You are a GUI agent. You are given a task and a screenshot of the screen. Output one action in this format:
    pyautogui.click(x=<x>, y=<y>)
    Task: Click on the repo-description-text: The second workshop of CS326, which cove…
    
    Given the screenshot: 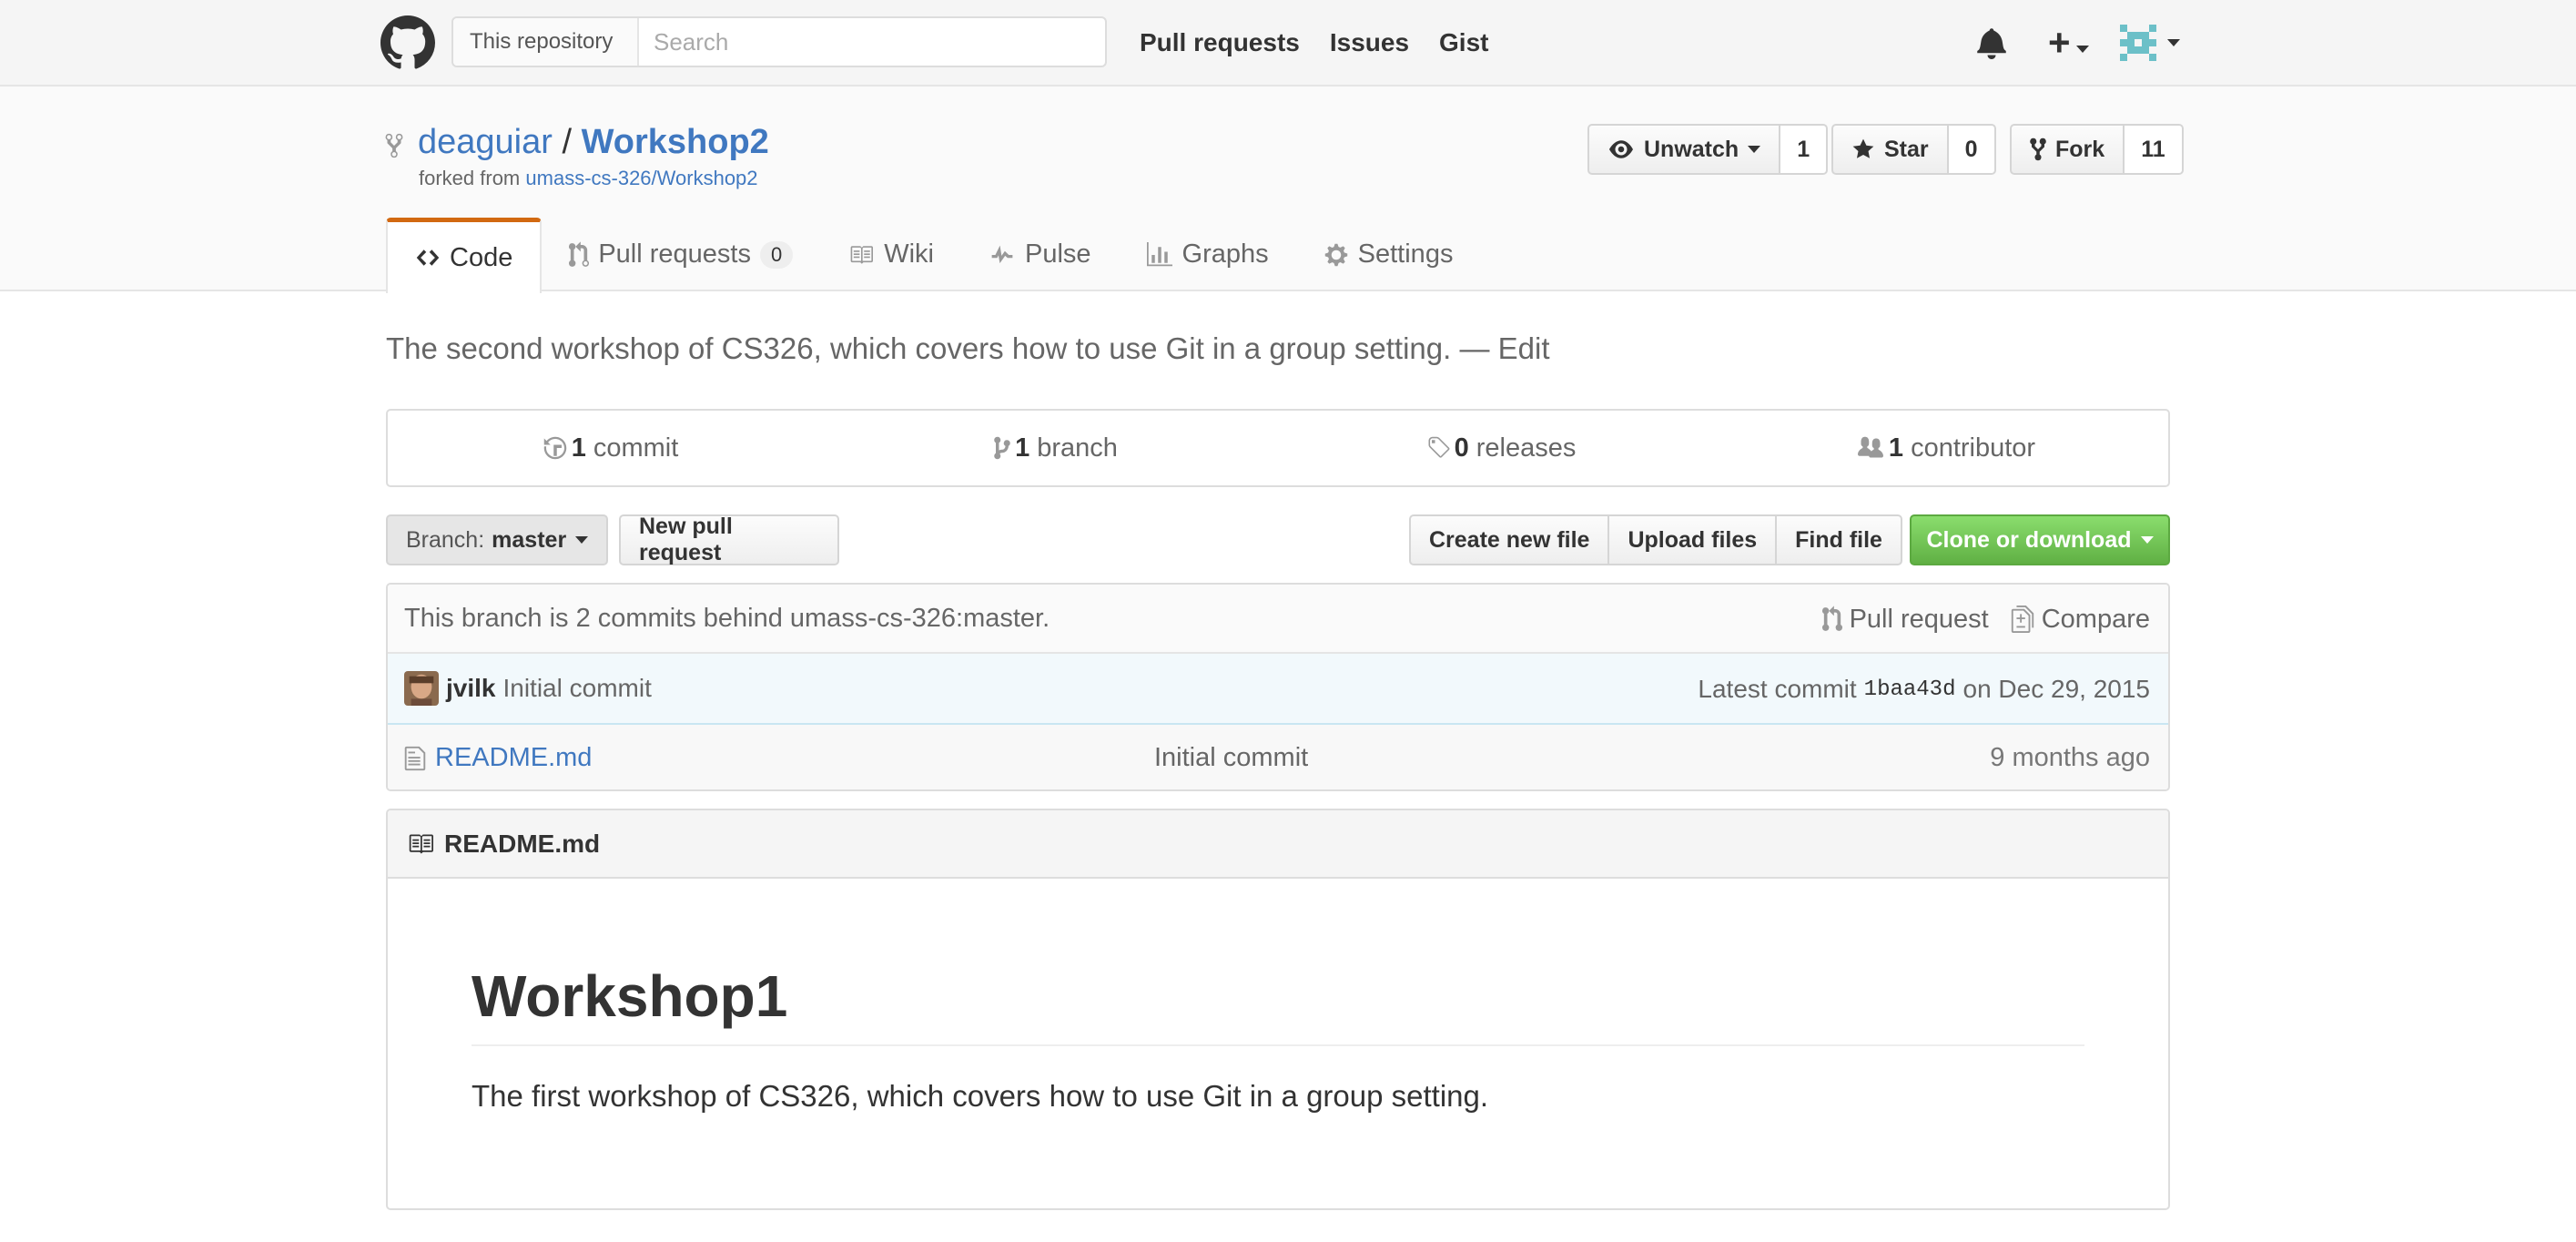 What is the action you would take?
    pyautogui.click(x=919, y=348)
    